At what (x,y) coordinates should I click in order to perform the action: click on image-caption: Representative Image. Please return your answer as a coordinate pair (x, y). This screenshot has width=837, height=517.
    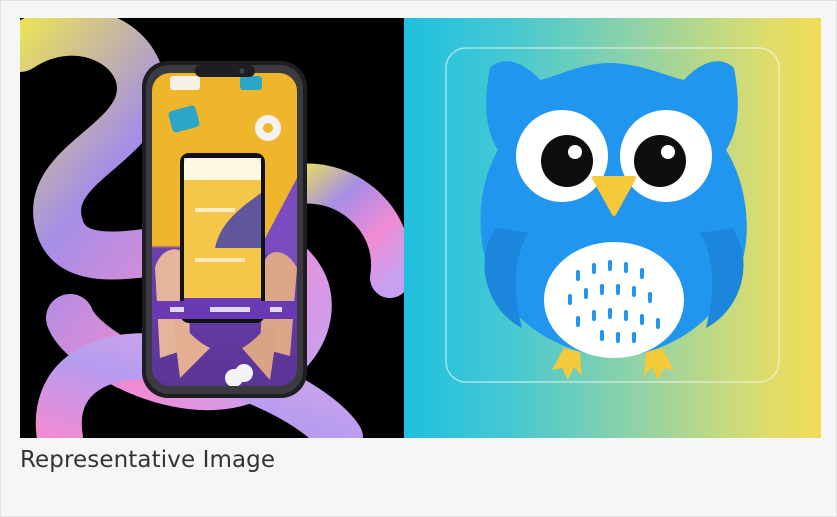
    Looking at the image, I should click on (148, 460).